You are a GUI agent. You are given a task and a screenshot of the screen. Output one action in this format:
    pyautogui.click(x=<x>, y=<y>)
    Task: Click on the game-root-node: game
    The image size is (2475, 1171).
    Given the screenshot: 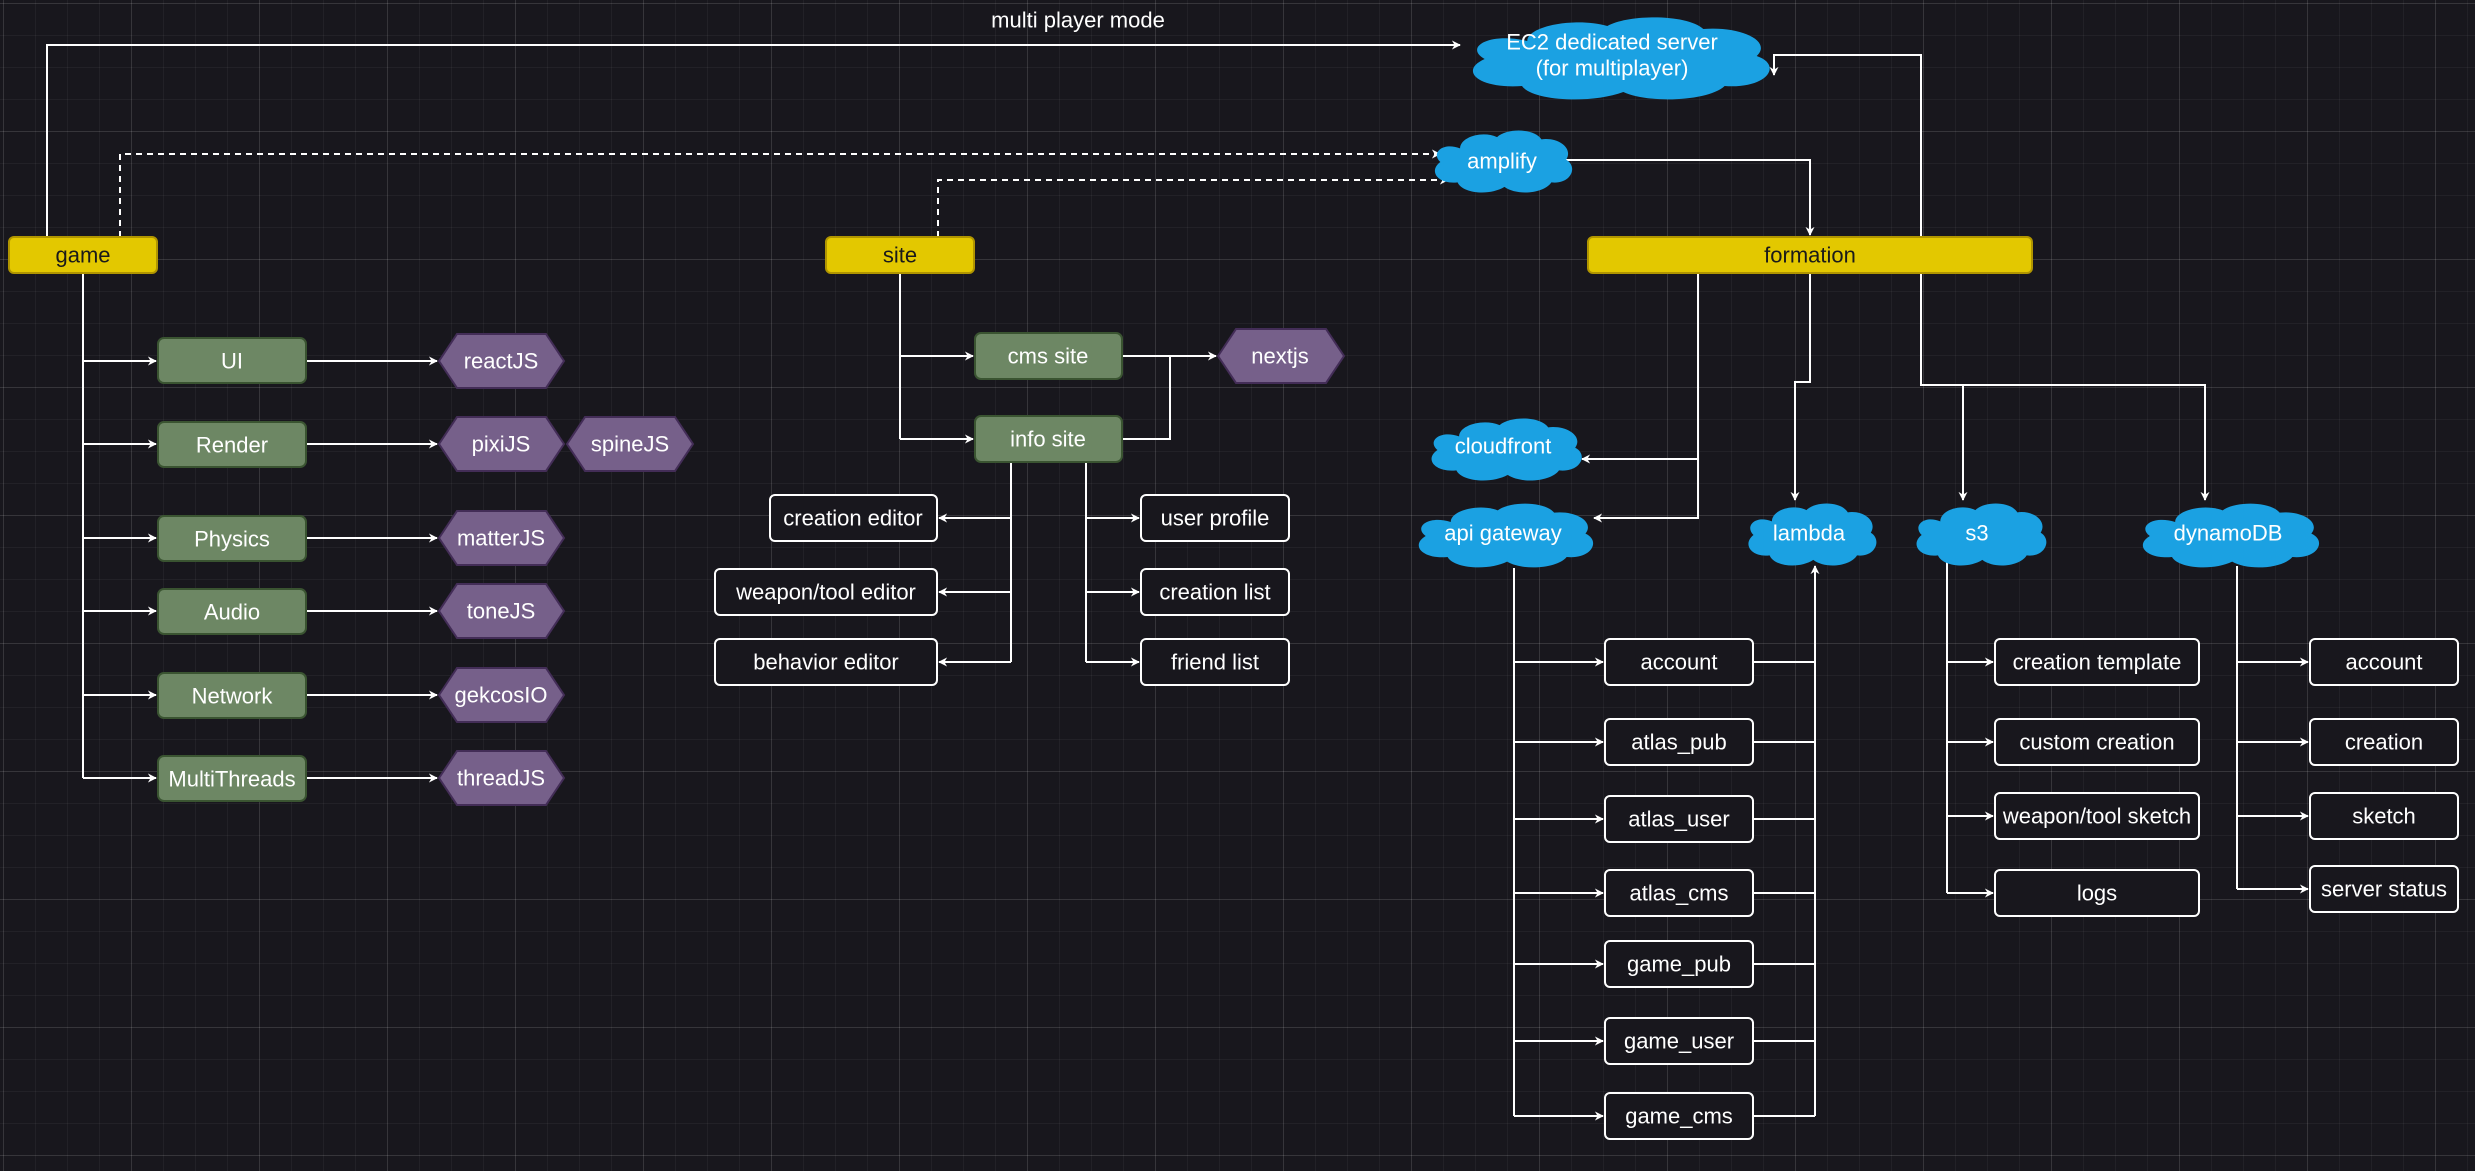 What is the action you would take?
    pyautogui.click(x=83, y=255)
    